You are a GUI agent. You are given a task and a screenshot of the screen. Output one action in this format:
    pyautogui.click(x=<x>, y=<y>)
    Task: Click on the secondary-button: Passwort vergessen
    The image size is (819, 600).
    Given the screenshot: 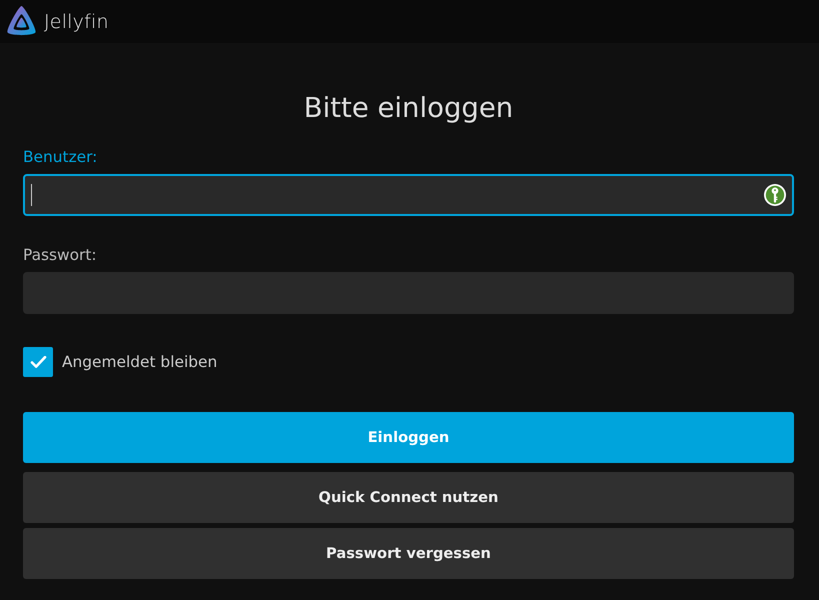 What is the action you would take?
    pyautogui.click(x=408, y=553)
    